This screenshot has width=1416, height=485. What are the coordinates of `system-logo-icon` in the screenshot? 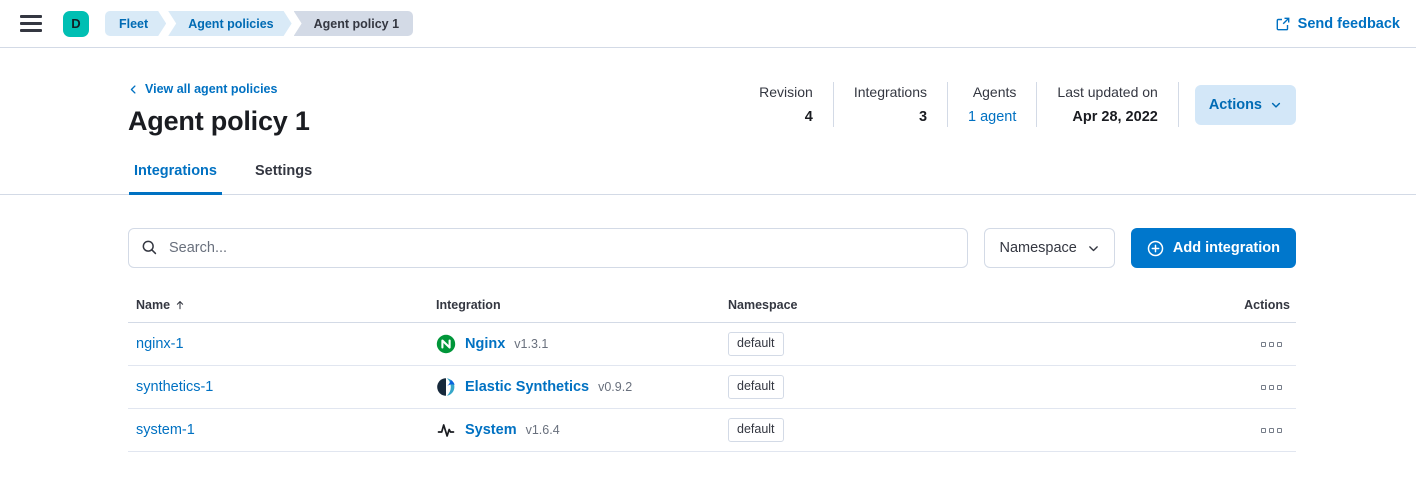 It's located at (446, 430).